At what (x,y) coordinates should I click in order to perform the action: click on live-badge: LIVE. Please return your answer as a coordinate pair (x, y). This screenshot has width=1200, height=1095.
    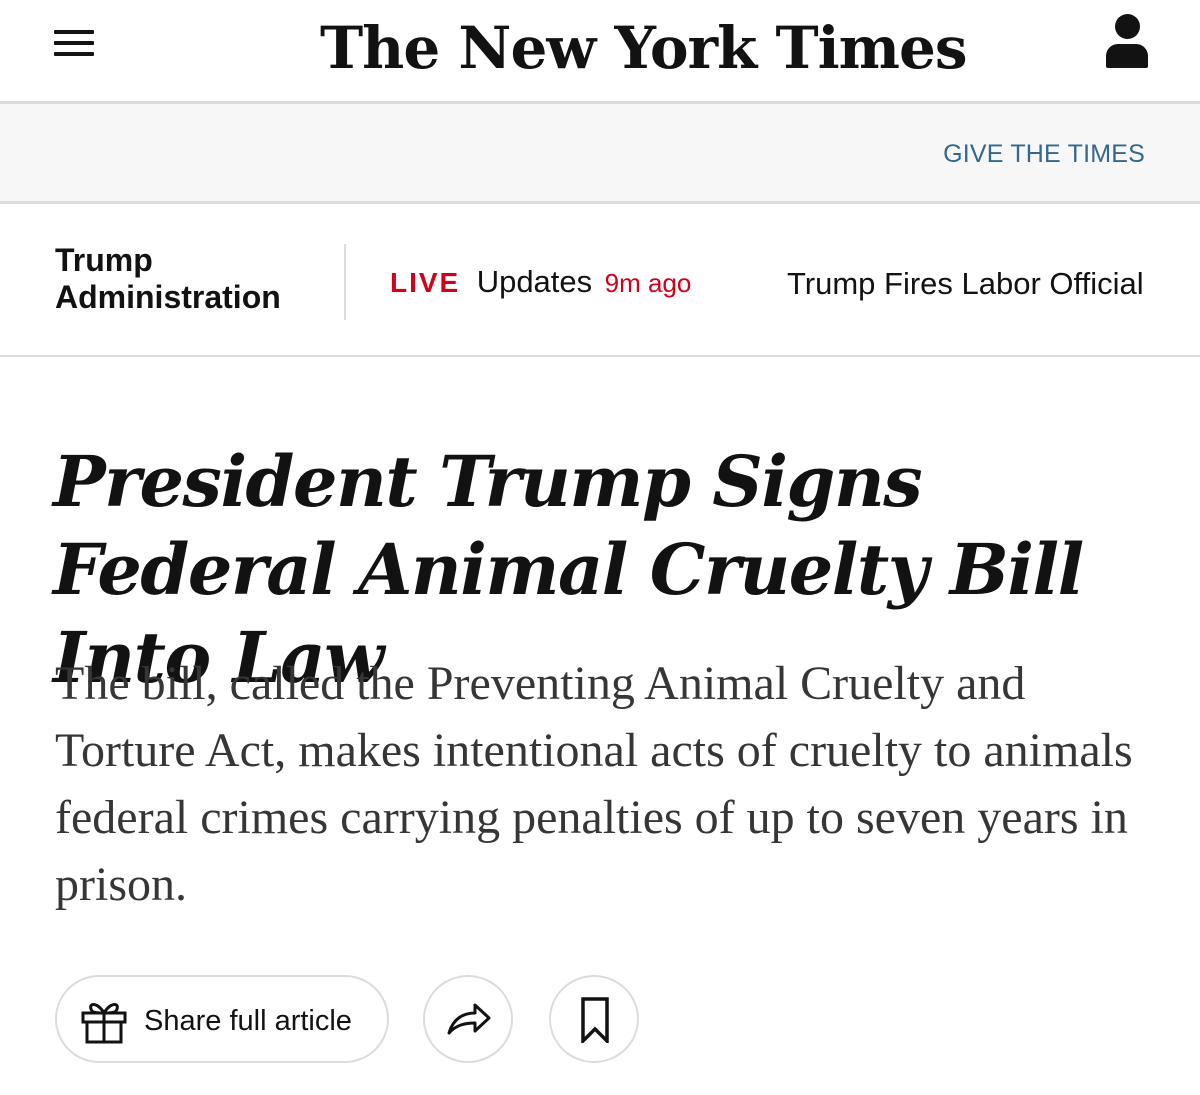
    Looking at the image, I should click on (425, 282).